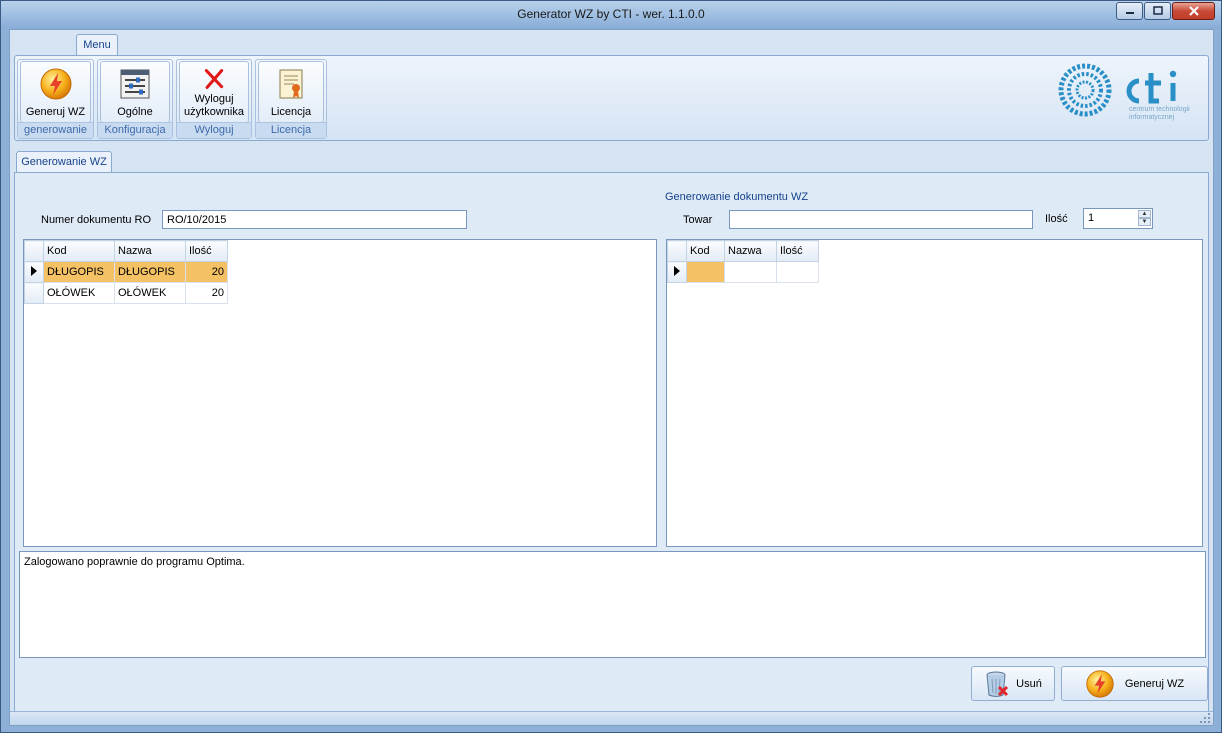 The width and height of the screenshot is (1222, 733). I want to click on section-title: Generowanie dokumentu WZ, so click(737, 197).